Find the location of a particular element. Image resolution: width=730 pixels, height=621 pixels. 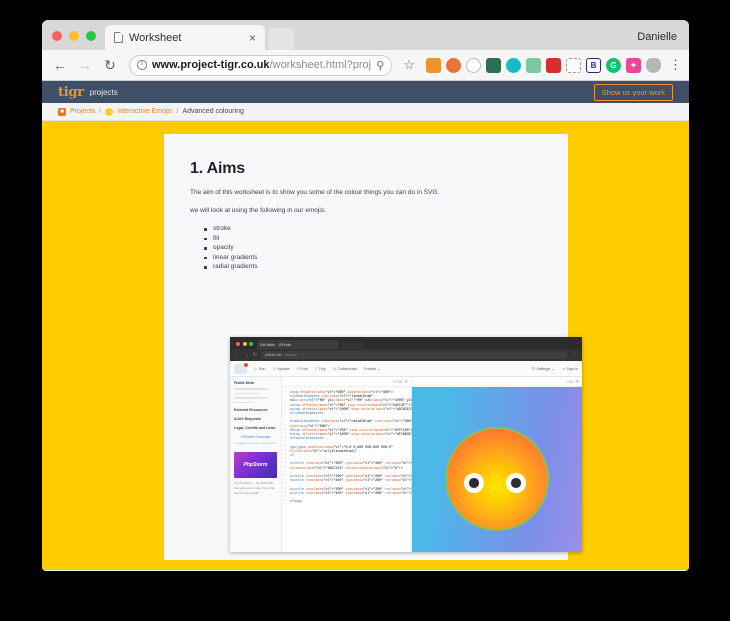

list-item: opacity is located at coordinates (373, 247).